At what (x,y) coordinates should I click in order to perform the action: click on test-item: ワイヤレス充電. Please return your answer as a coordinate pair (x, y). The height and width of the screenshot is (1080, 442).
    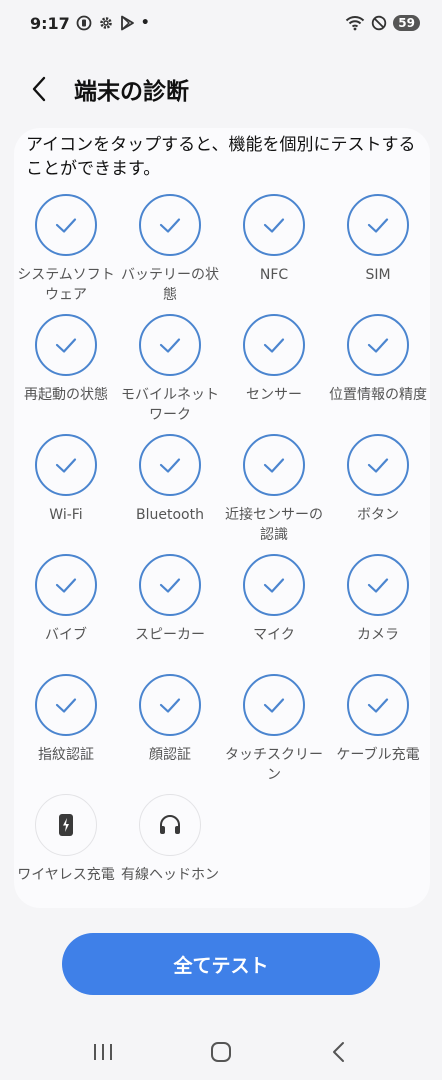
    Looking at the image, I should click on (66, 851).